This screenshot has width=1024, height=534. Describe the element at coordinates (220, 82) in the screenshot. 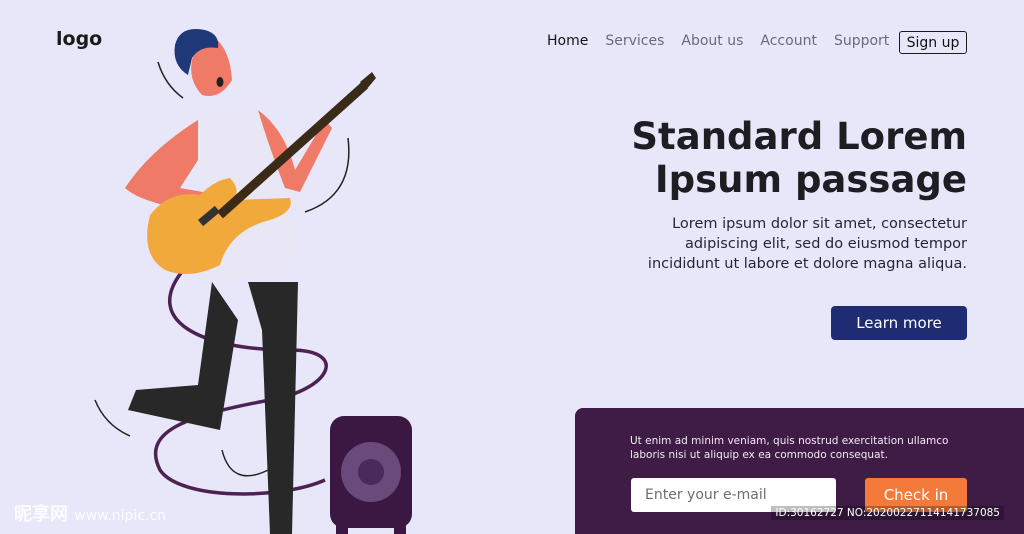

I see `mouth` at that location.